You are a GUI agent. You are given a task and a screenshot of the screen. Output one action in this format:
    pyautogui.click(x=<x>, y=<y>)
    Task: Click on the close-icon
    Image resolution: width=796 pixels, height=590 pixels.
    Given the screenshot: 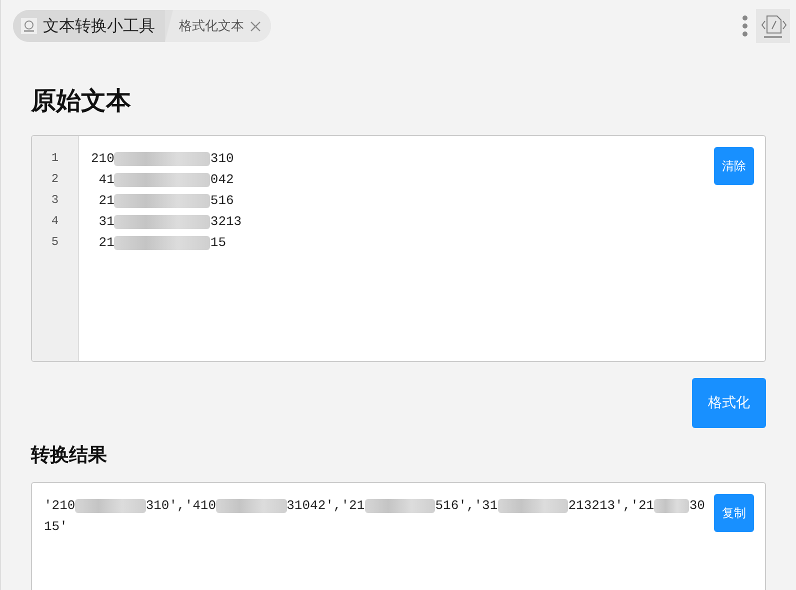 What is the action you would take?
    pyautogui.click(x=255, y=26)
    